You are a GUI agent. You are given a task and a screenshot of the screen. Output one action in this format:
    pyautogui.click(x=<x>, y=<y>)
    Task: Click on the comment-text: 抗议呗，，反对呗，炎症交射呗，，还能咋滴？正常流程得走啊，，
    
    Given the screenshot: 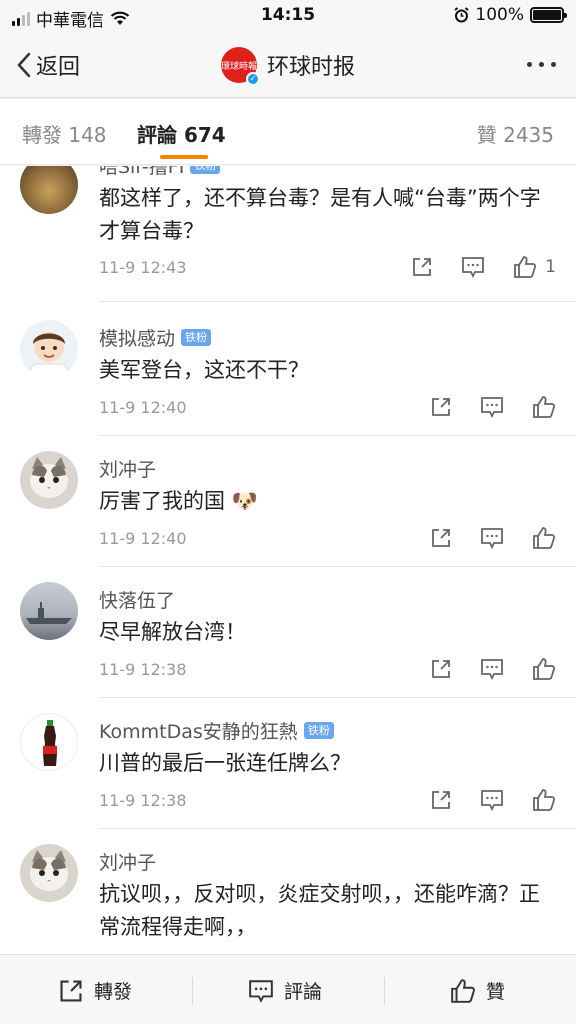 What is the action you would take?
    pyautogui.click(x=319, y=910)
    